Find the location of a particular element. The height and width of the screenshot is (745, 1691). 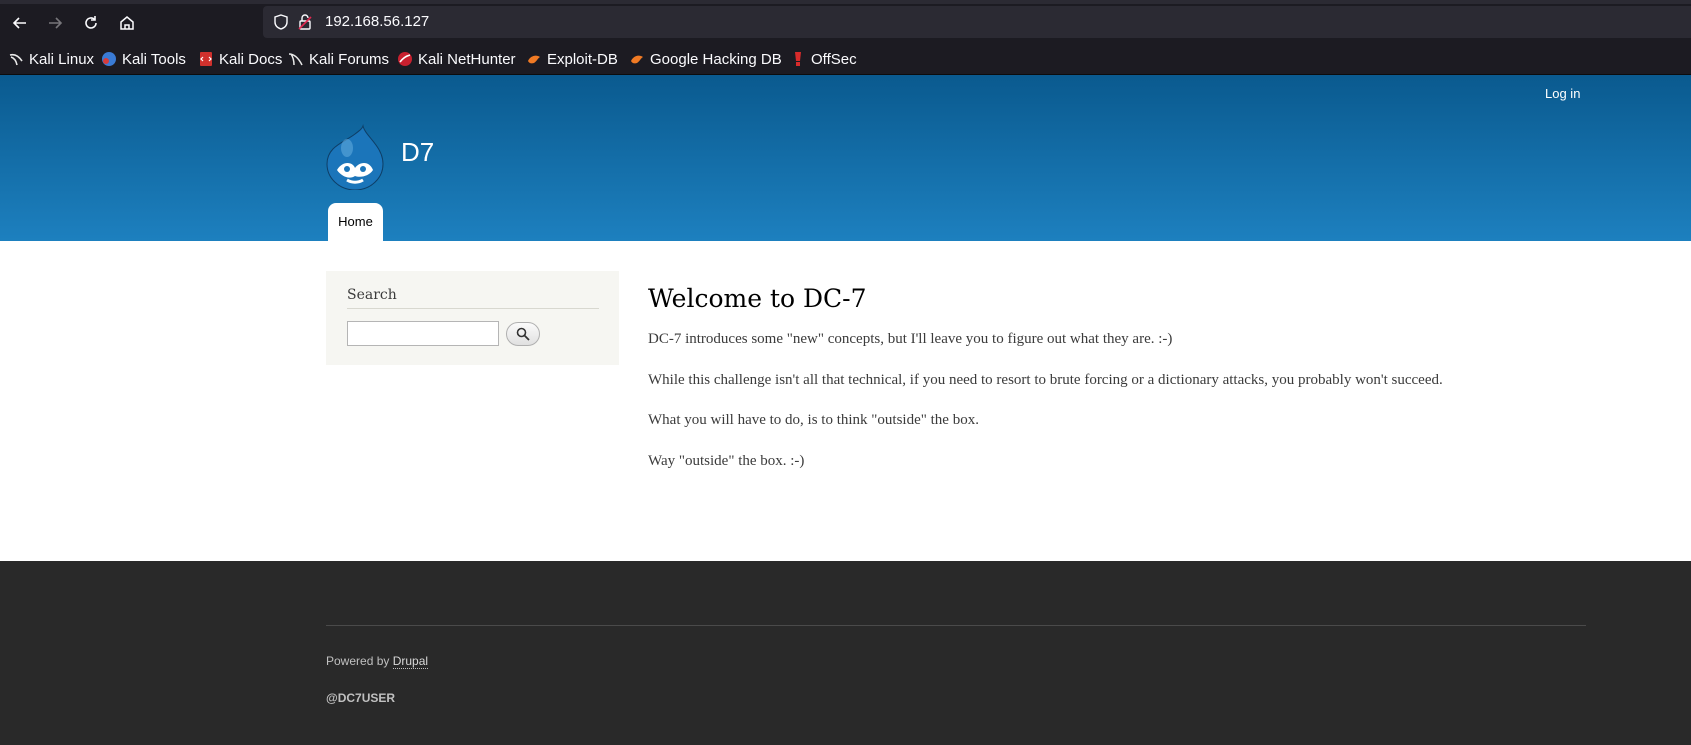

arrow-left-icon is located at coordinates (19, 23).